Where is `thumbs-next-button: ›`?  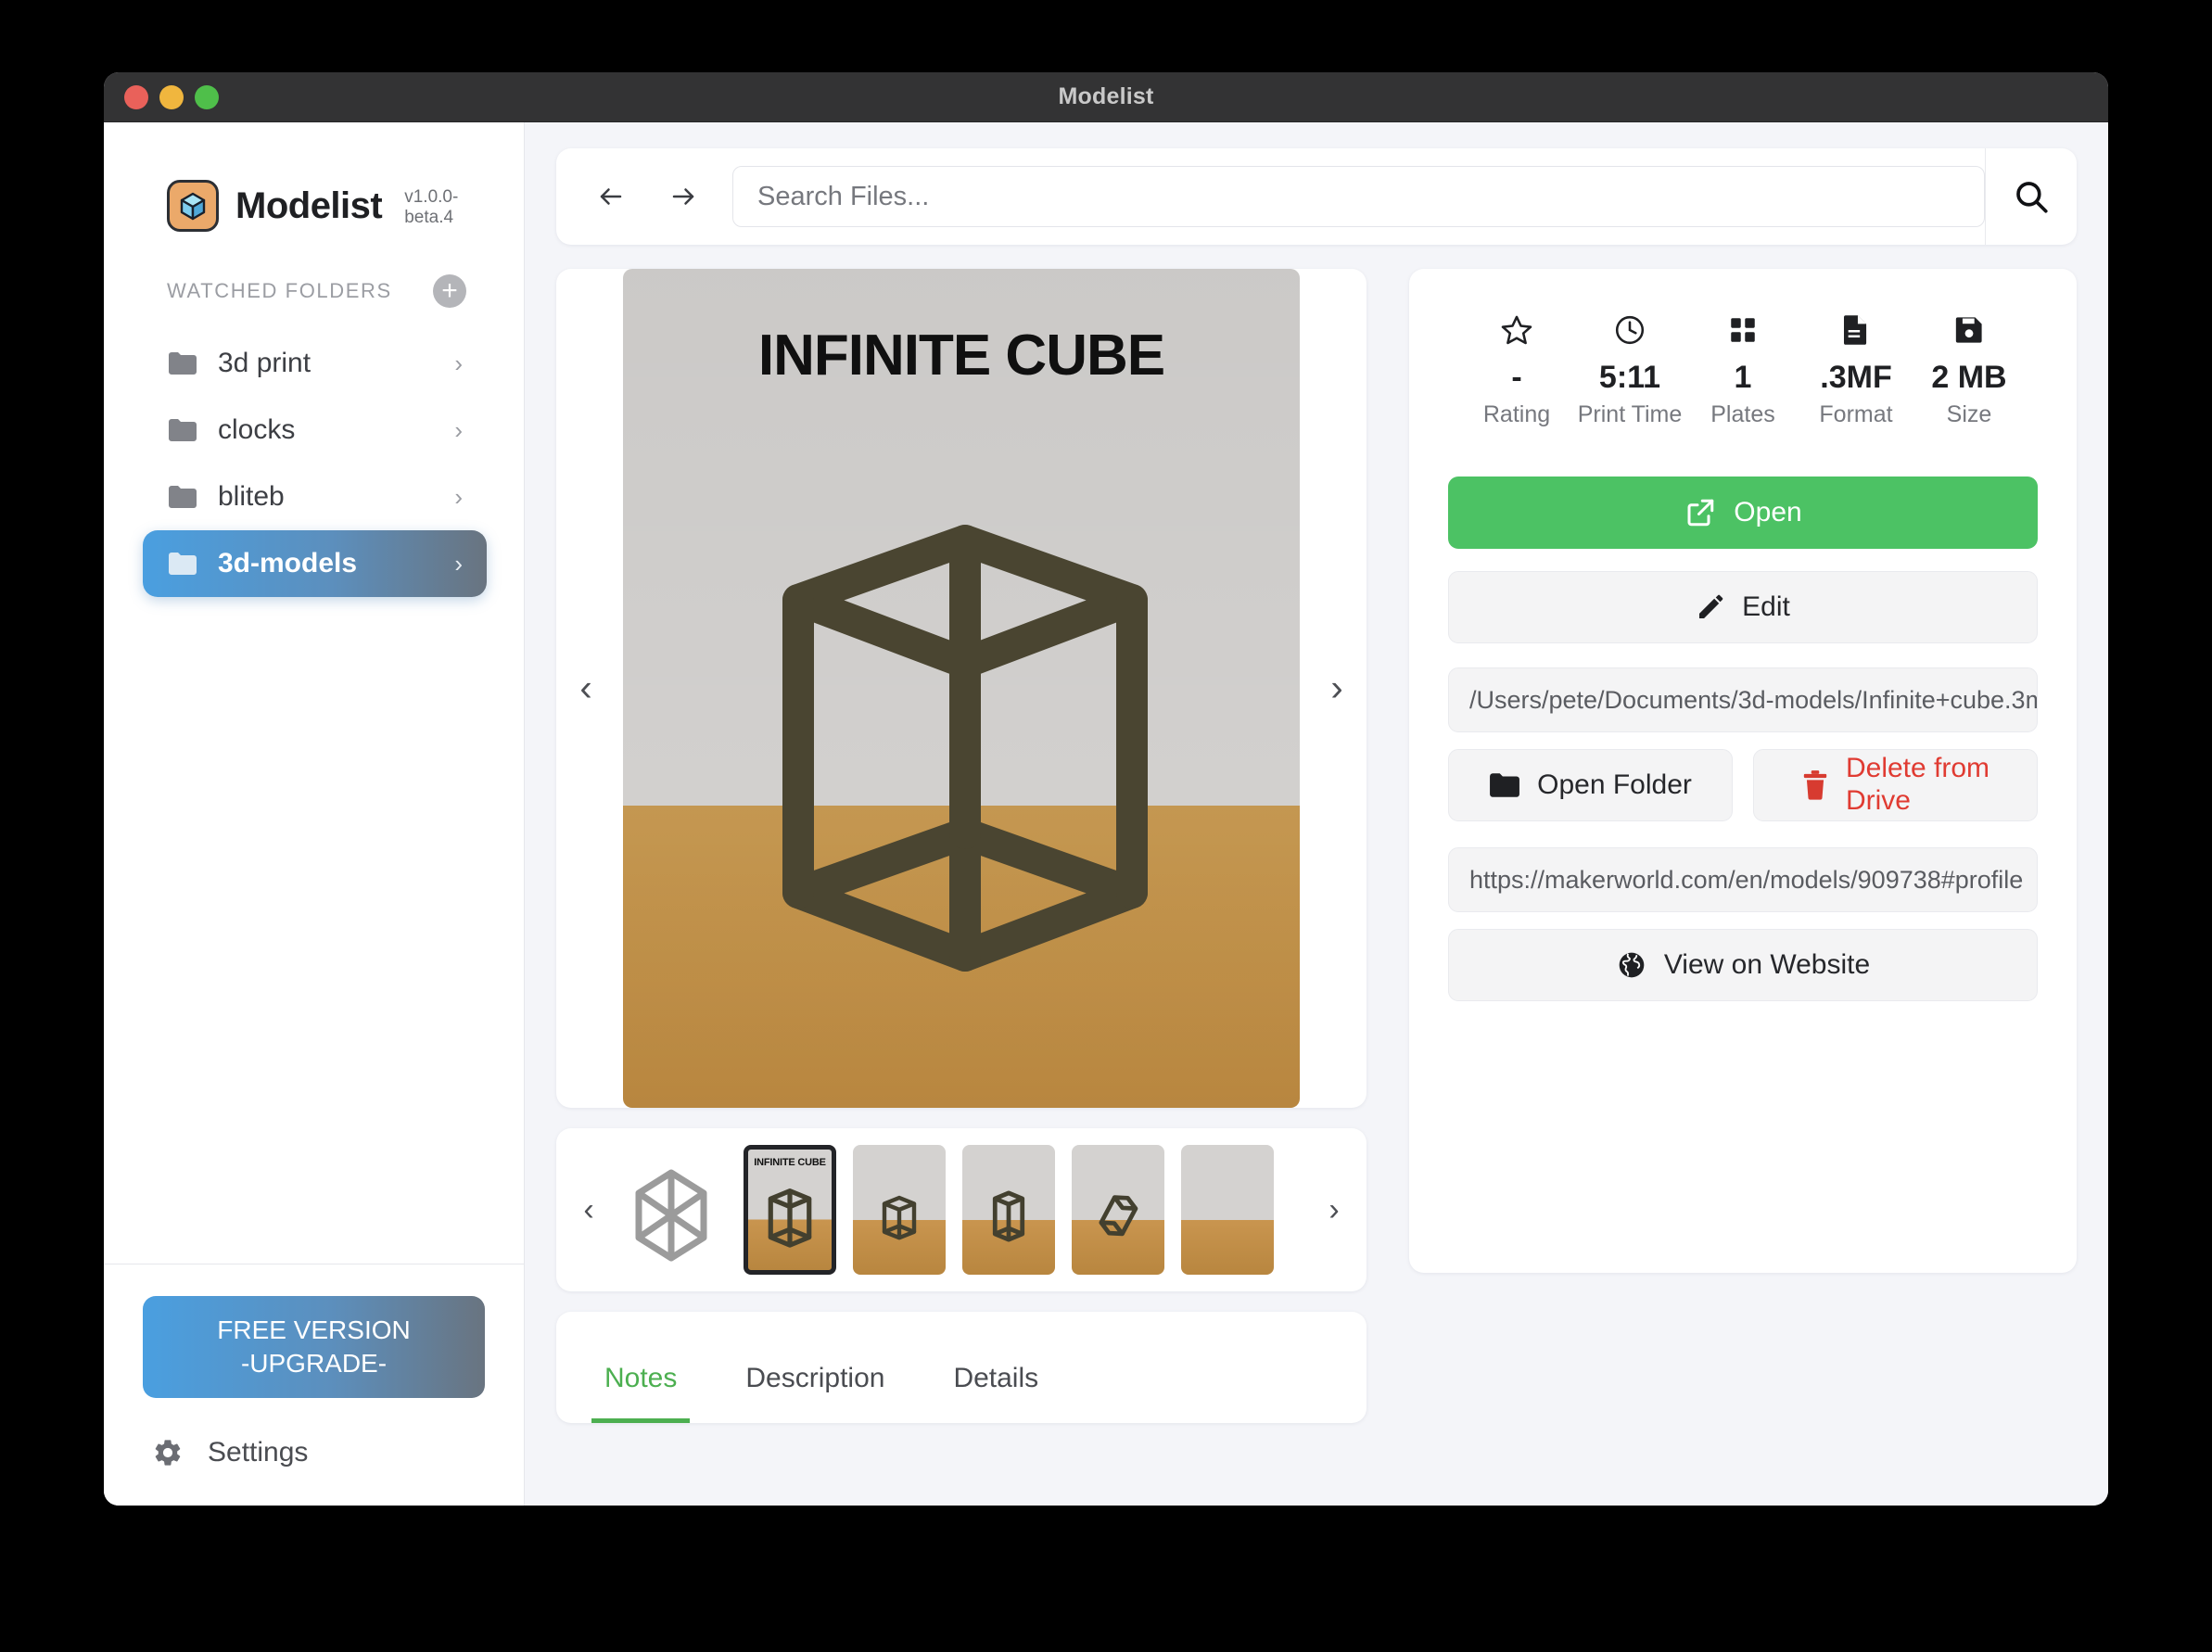
thumbs-next-button: › is located at coordinates (1334, 1210).